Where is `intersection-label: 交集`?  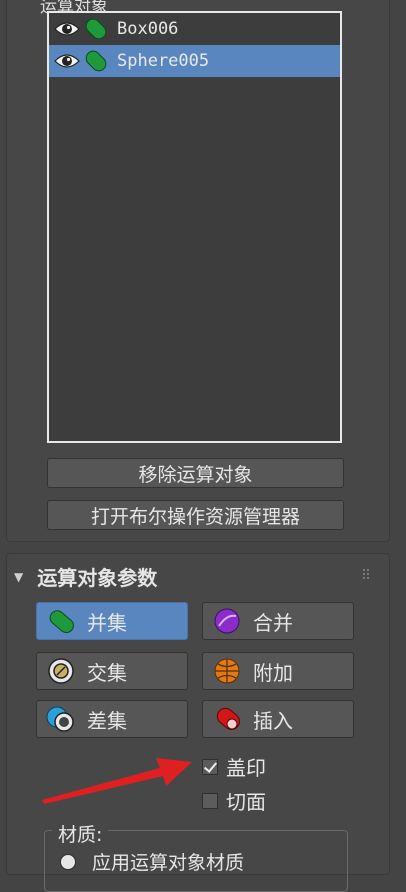 intersection-label: 交集 is located at coordinates (107, 672).